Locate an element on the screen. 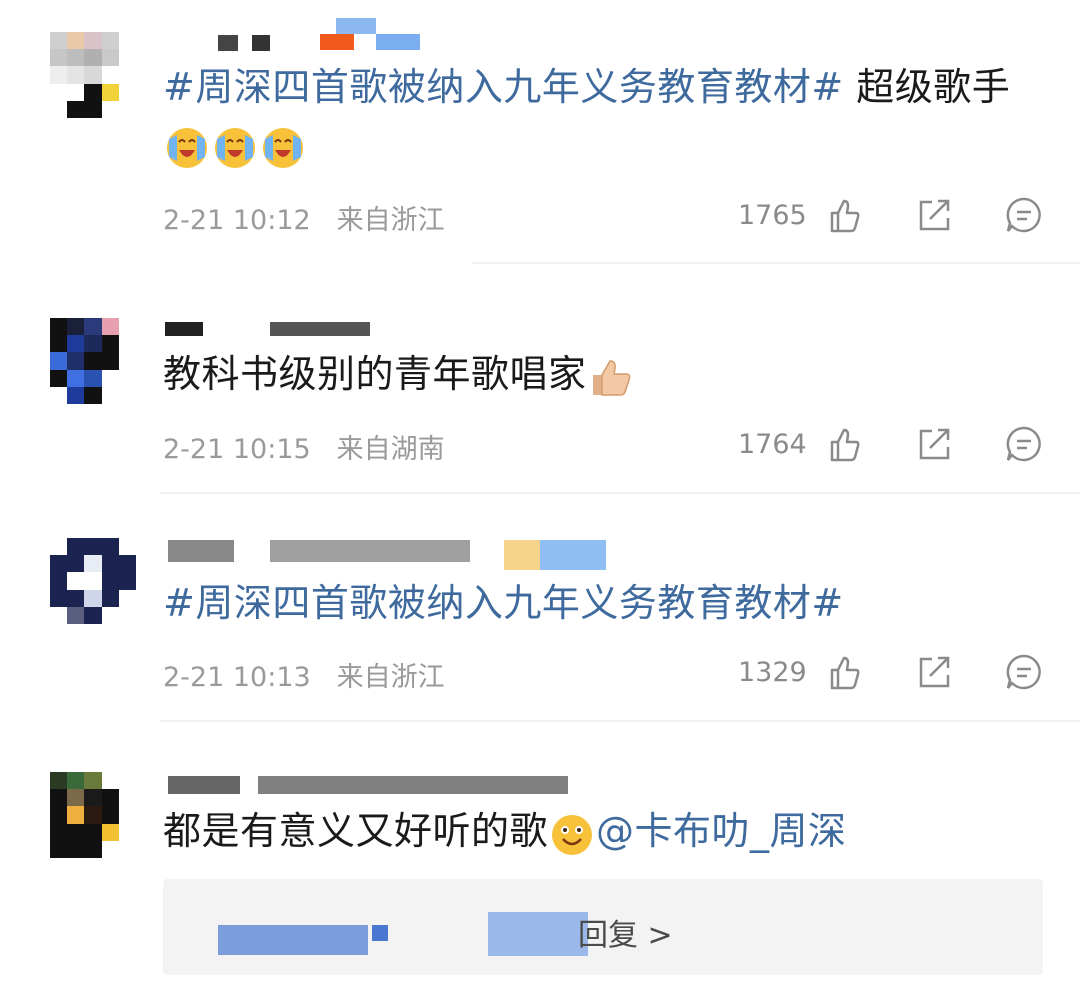  comment-text: 教科书级别的青年歌唱家 is located at coordinates (399, 375).